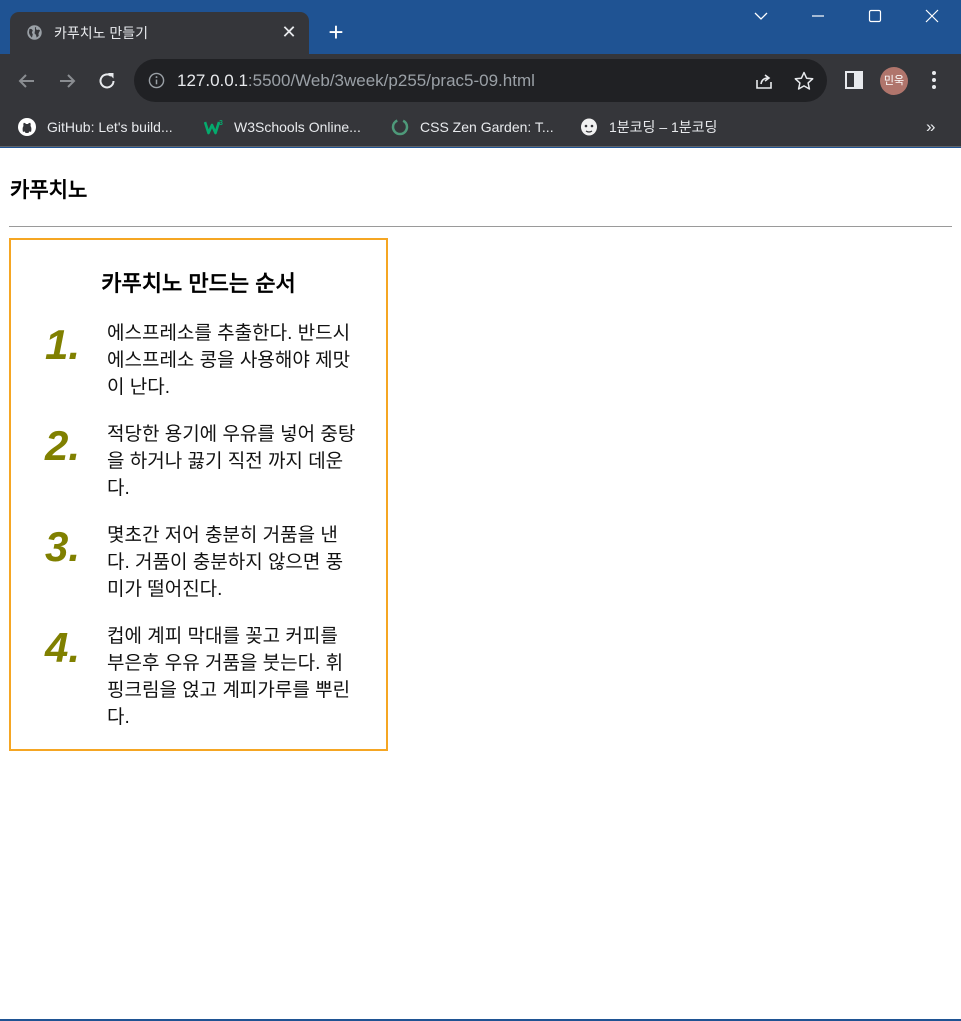 Image resolution: width=961 pixels, height=1021 pixels. I want to click on star-bookmark-icon, so click(804, 81).